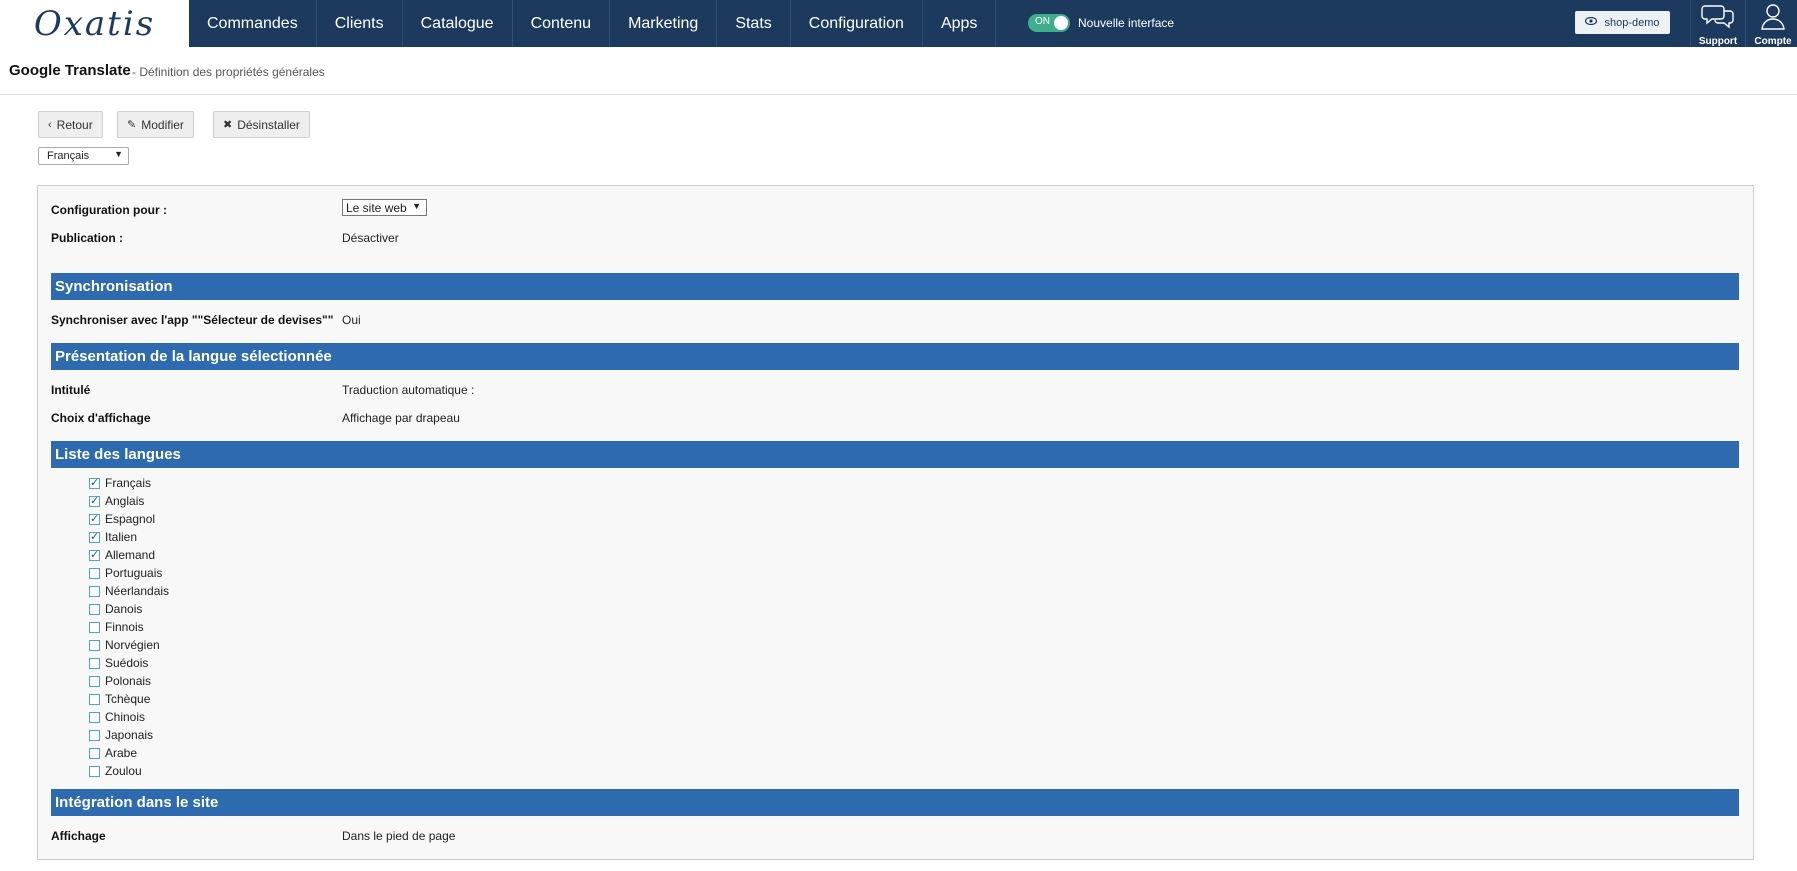 The width and height of the screenshot is (1797, 871). I want to click on integration-display-label: Affichage, so click(78, 836).